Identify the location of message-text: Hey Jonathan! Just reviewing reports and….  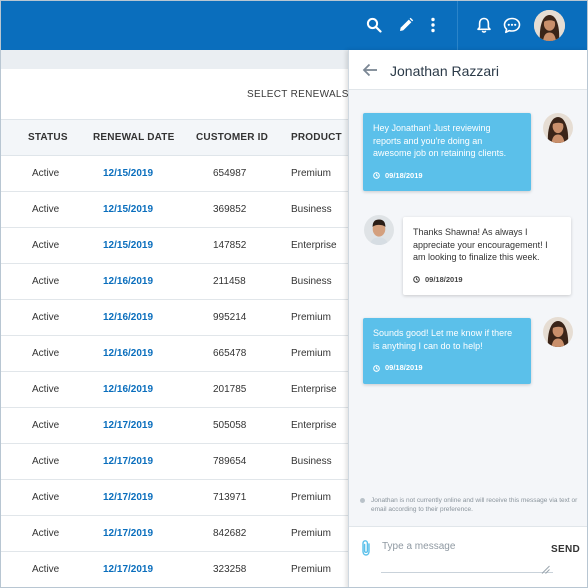
(440, 140).